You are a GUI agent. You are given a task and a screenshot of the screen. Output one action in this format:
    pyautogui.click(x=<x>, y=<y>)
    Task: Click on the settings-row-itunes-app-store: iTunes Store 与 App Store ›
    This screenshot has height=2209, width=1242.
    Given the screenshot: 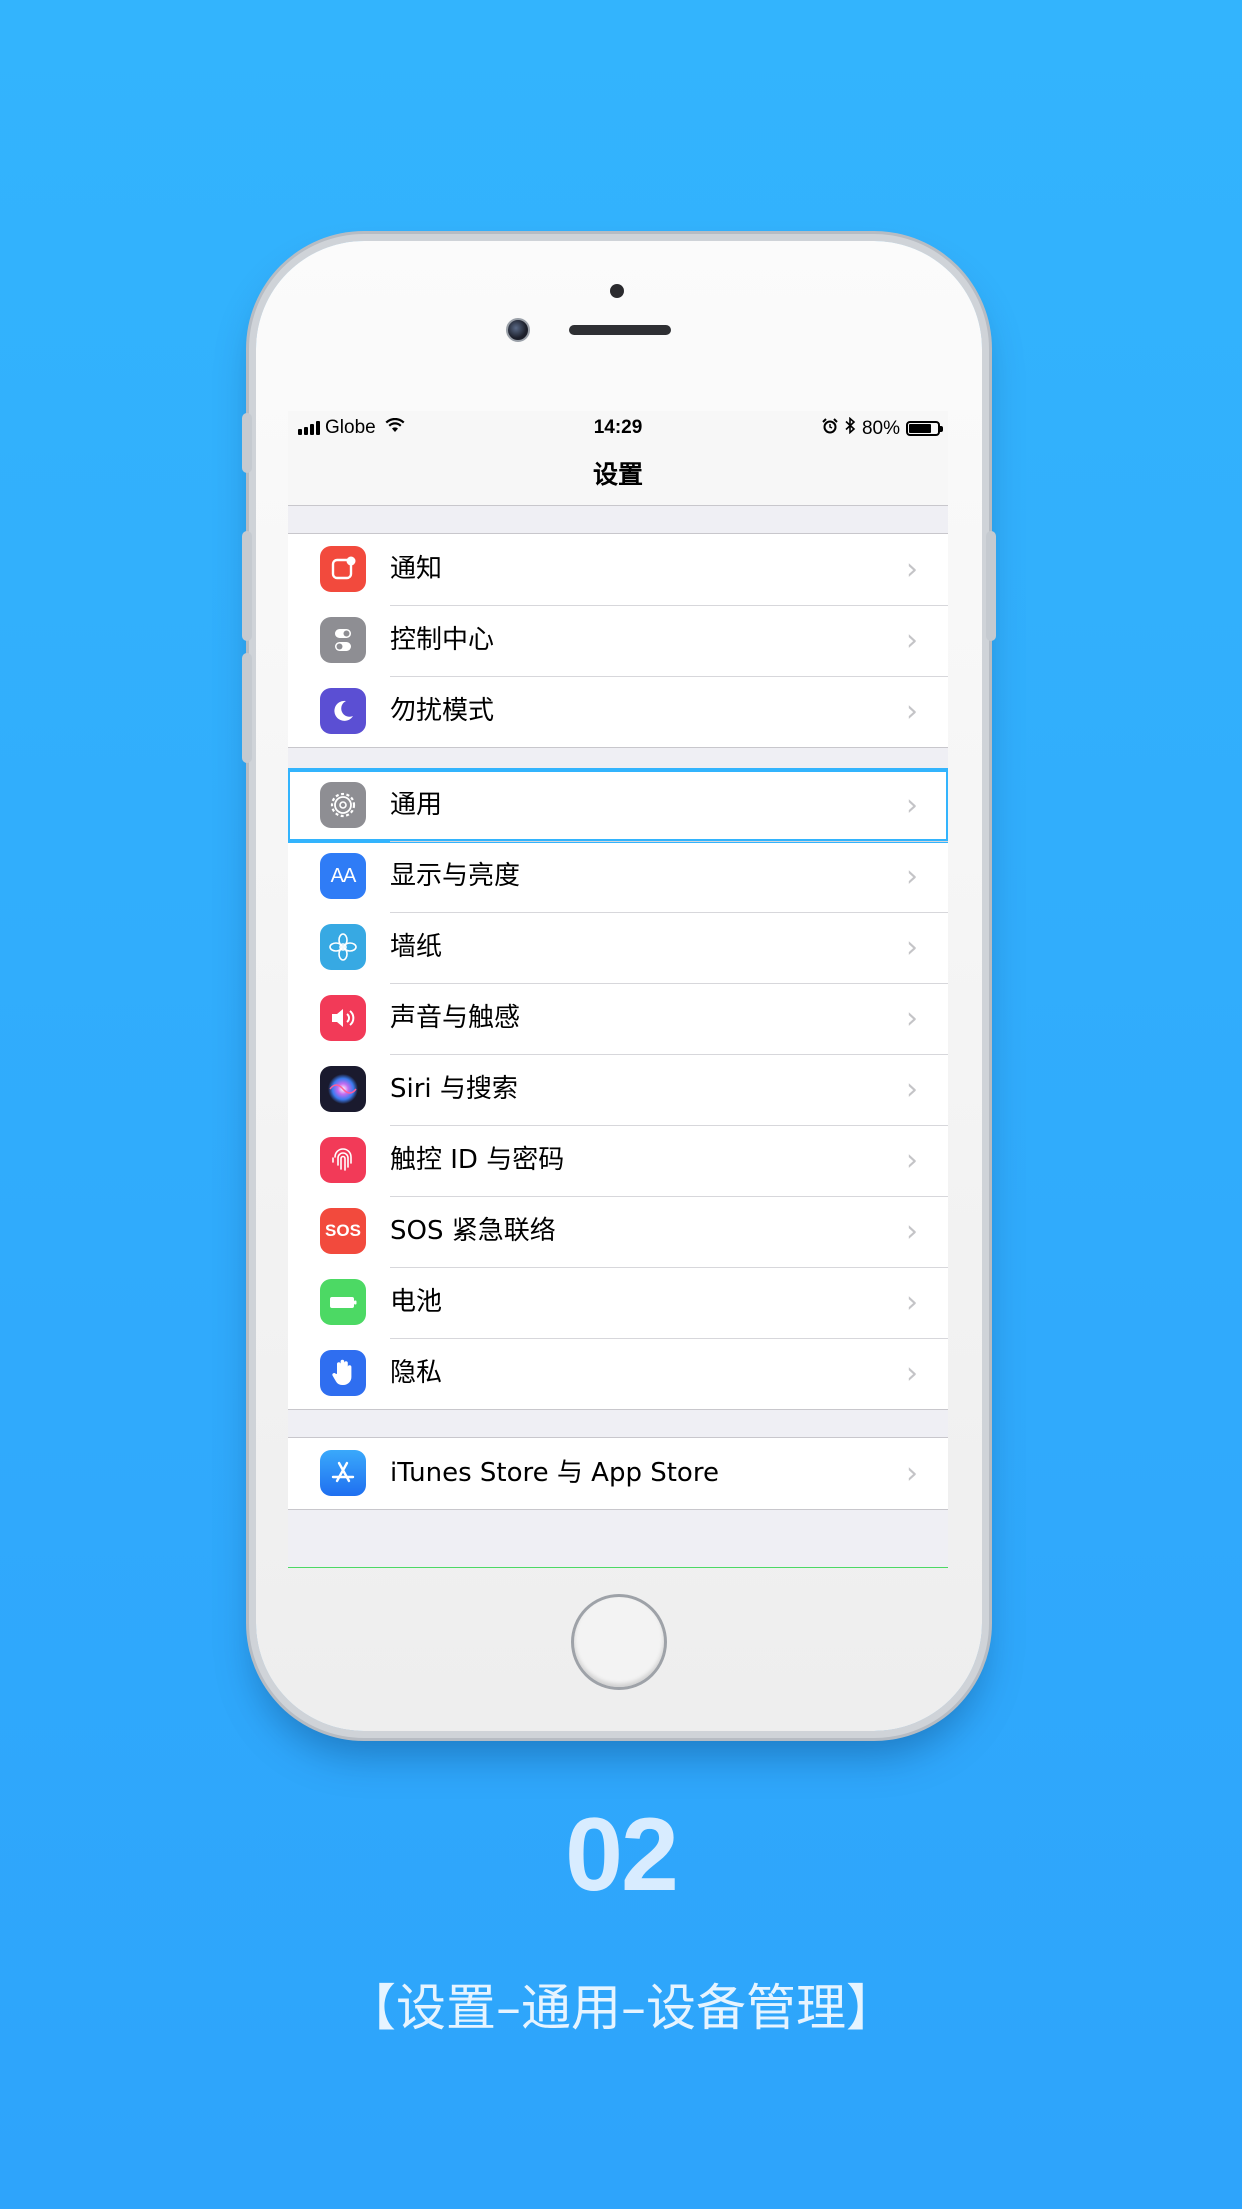 What is the action you would take?
    pyautogui.click(x=618, y=1473)
    